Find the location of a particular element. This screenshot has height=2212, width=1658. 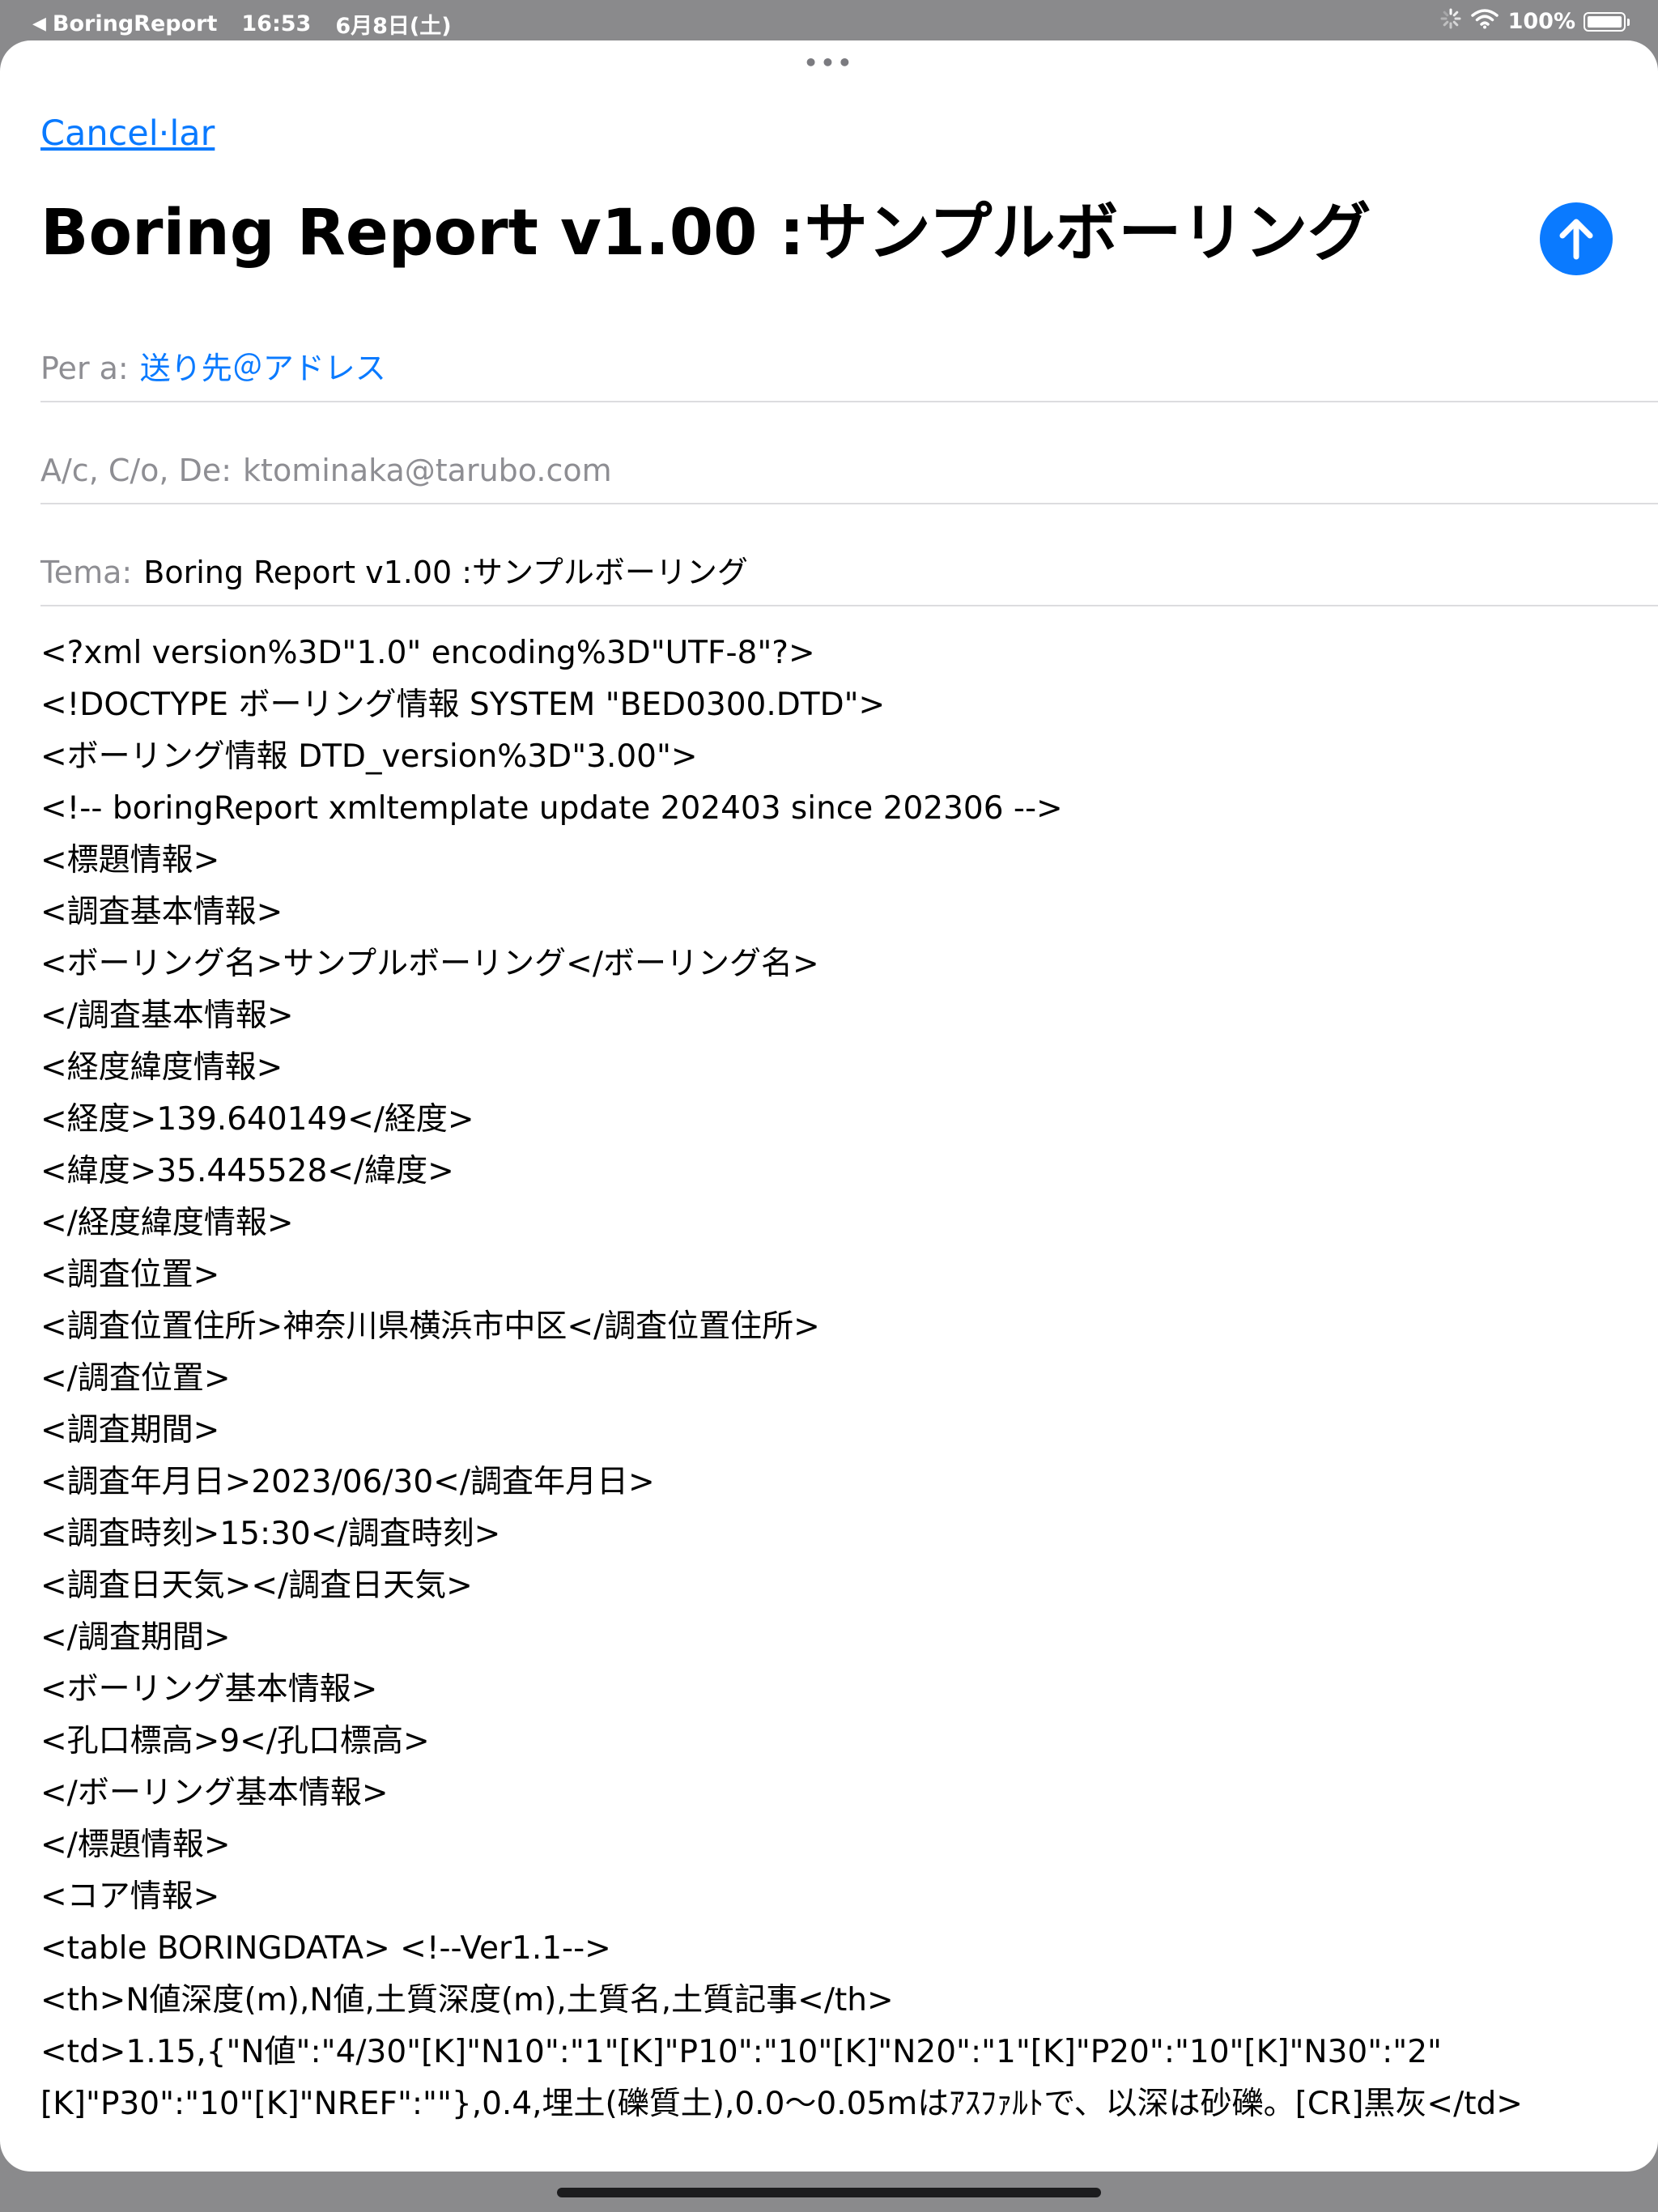

body-line: </調査基本情報> is located at coordinates (167, 1016).